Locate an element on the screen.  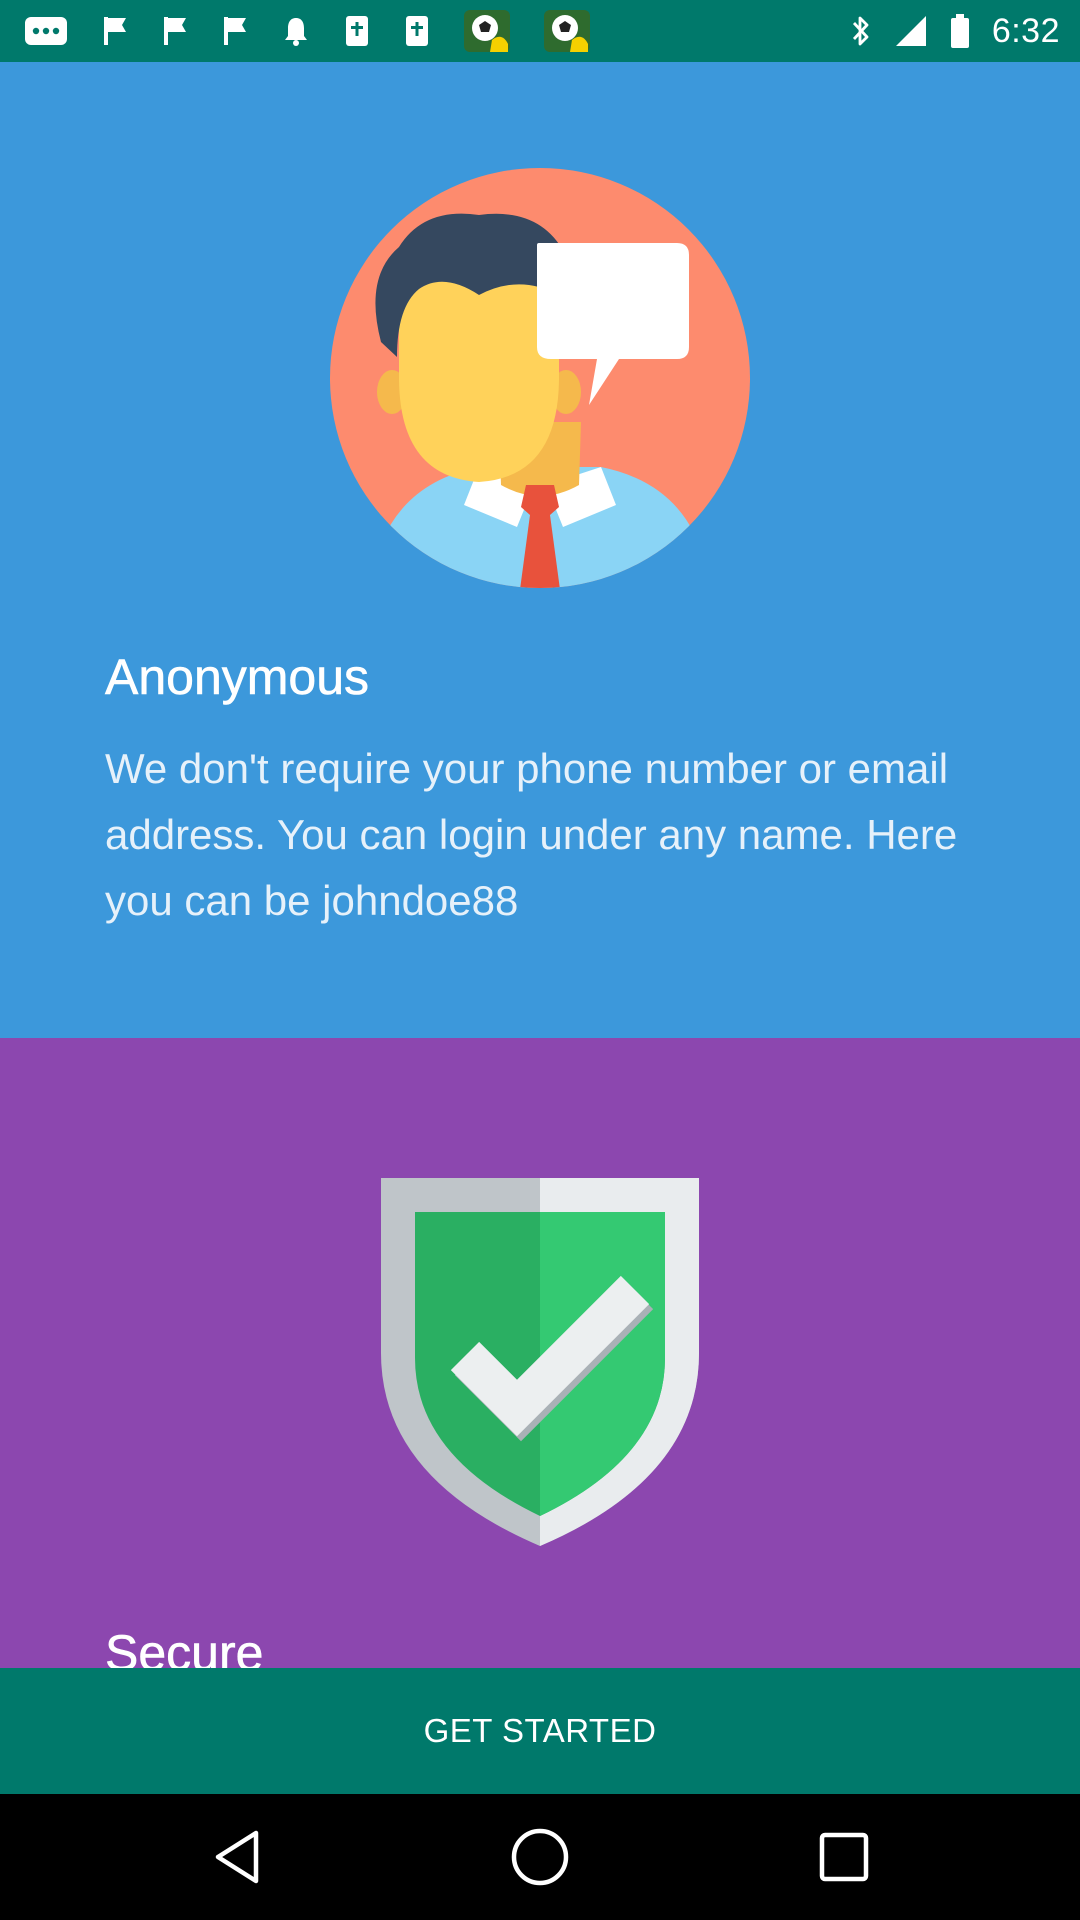
clock: 6:32 is located at coordinates (1025, 30).